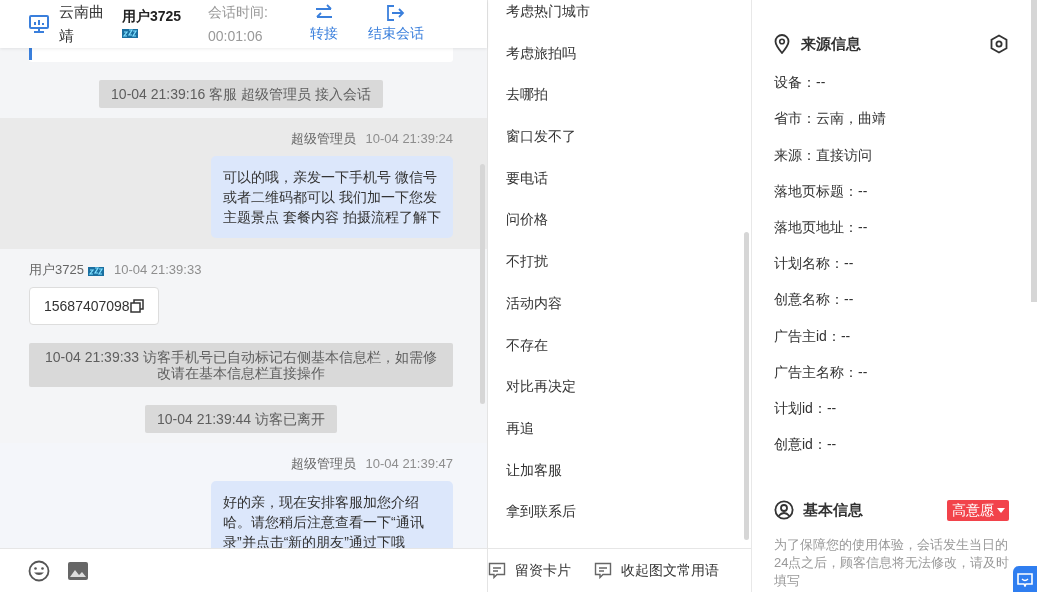  Describe the element at coordinates (238, 12) in the screenshot. I see `session-label: 会话时间:` at that location.